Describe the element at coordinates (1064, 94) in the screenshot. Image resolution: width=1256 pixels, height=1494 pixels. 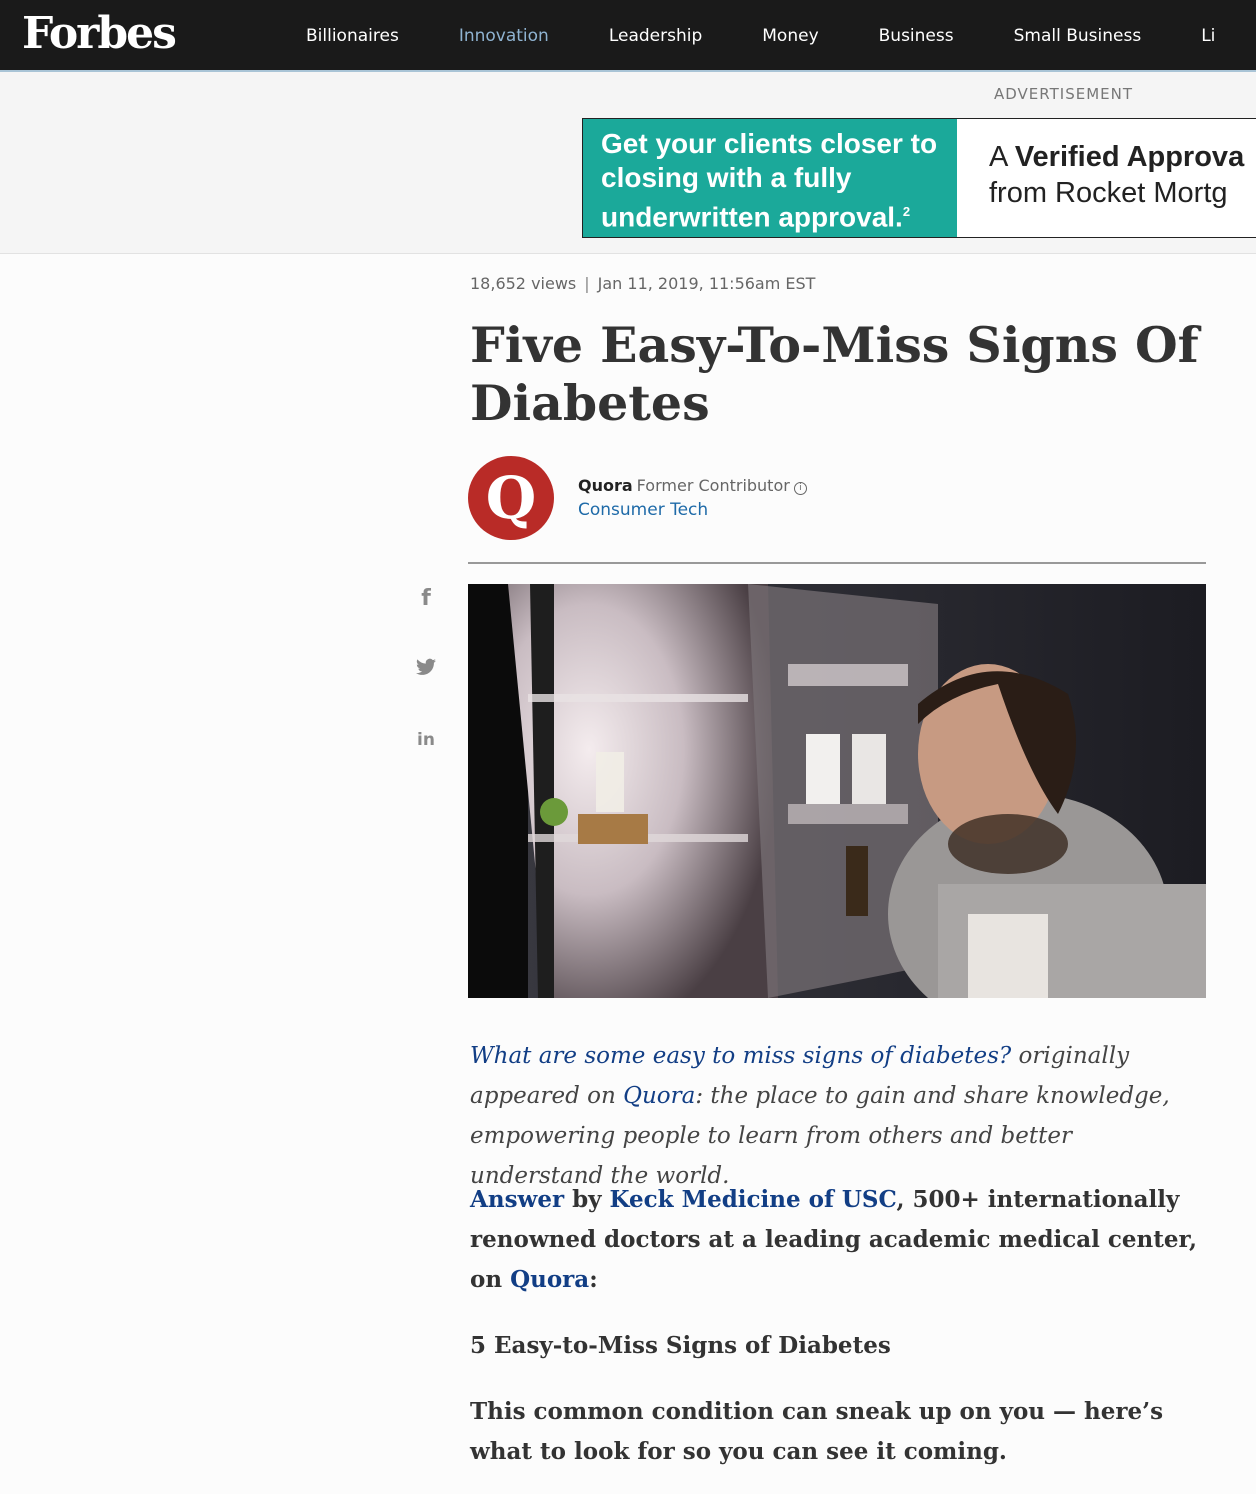
I see `advertisement-label: ADVERTISEMENT` at that location.